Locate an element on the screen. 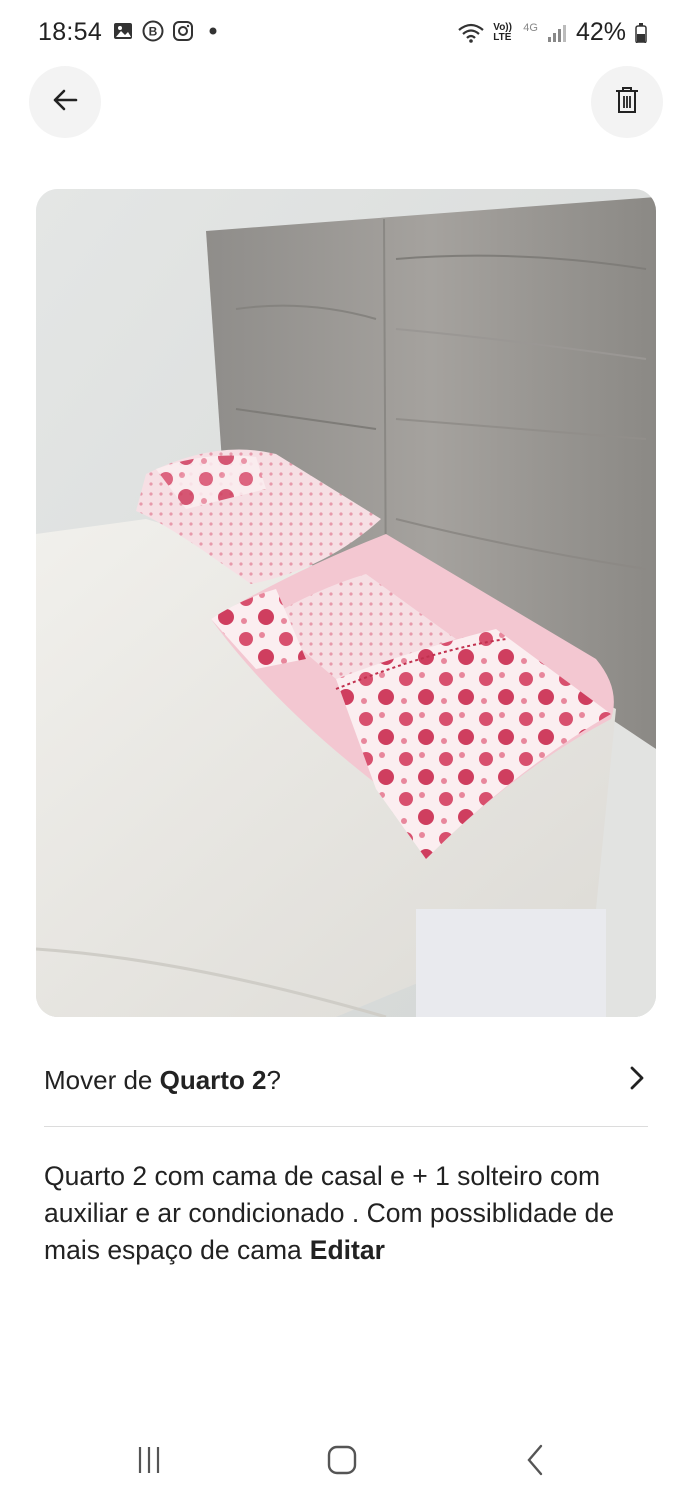  status-bar: 18:54 B Vo)) LTE 4G 42% is located at coordinates (346, 33).